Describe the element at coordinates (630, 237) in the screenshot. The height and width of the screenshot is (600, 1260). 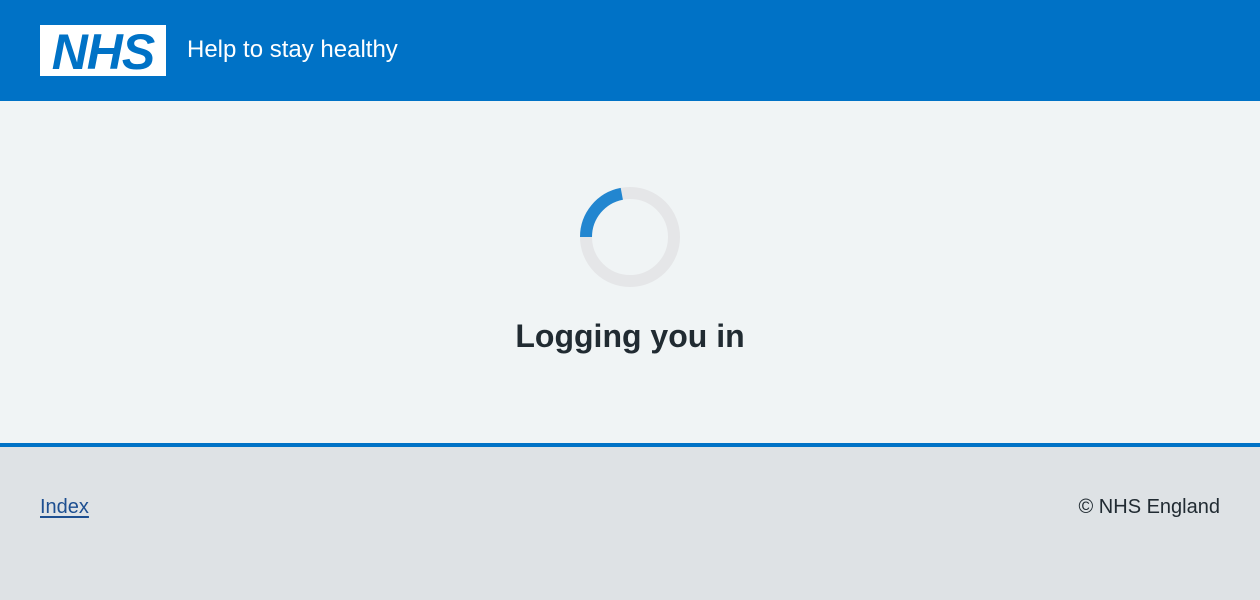
I see `loading-spinner-icon` at that location.